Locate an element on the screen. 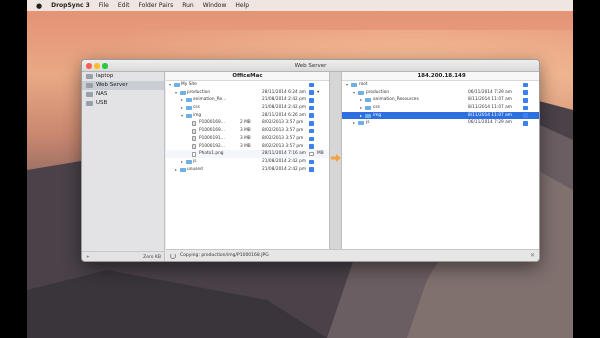 This screenshot has height=338, width=600. menu-run: Run is located at coordinates (188, 5).